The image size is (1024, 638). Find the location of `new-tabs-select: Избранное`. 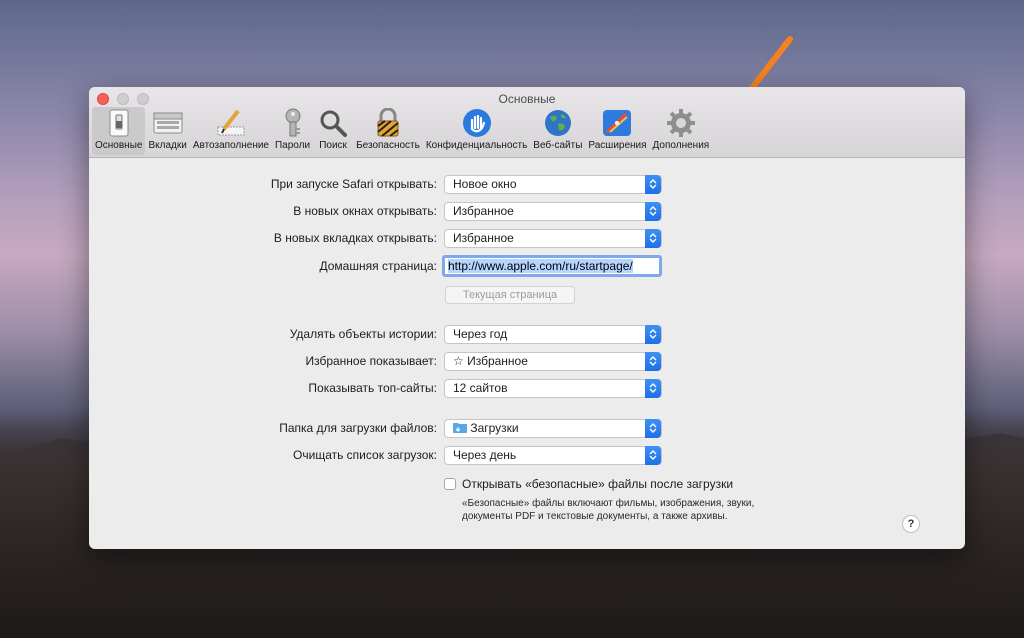

new-tabs-select: Избранное is located at coordinates (553, 238).